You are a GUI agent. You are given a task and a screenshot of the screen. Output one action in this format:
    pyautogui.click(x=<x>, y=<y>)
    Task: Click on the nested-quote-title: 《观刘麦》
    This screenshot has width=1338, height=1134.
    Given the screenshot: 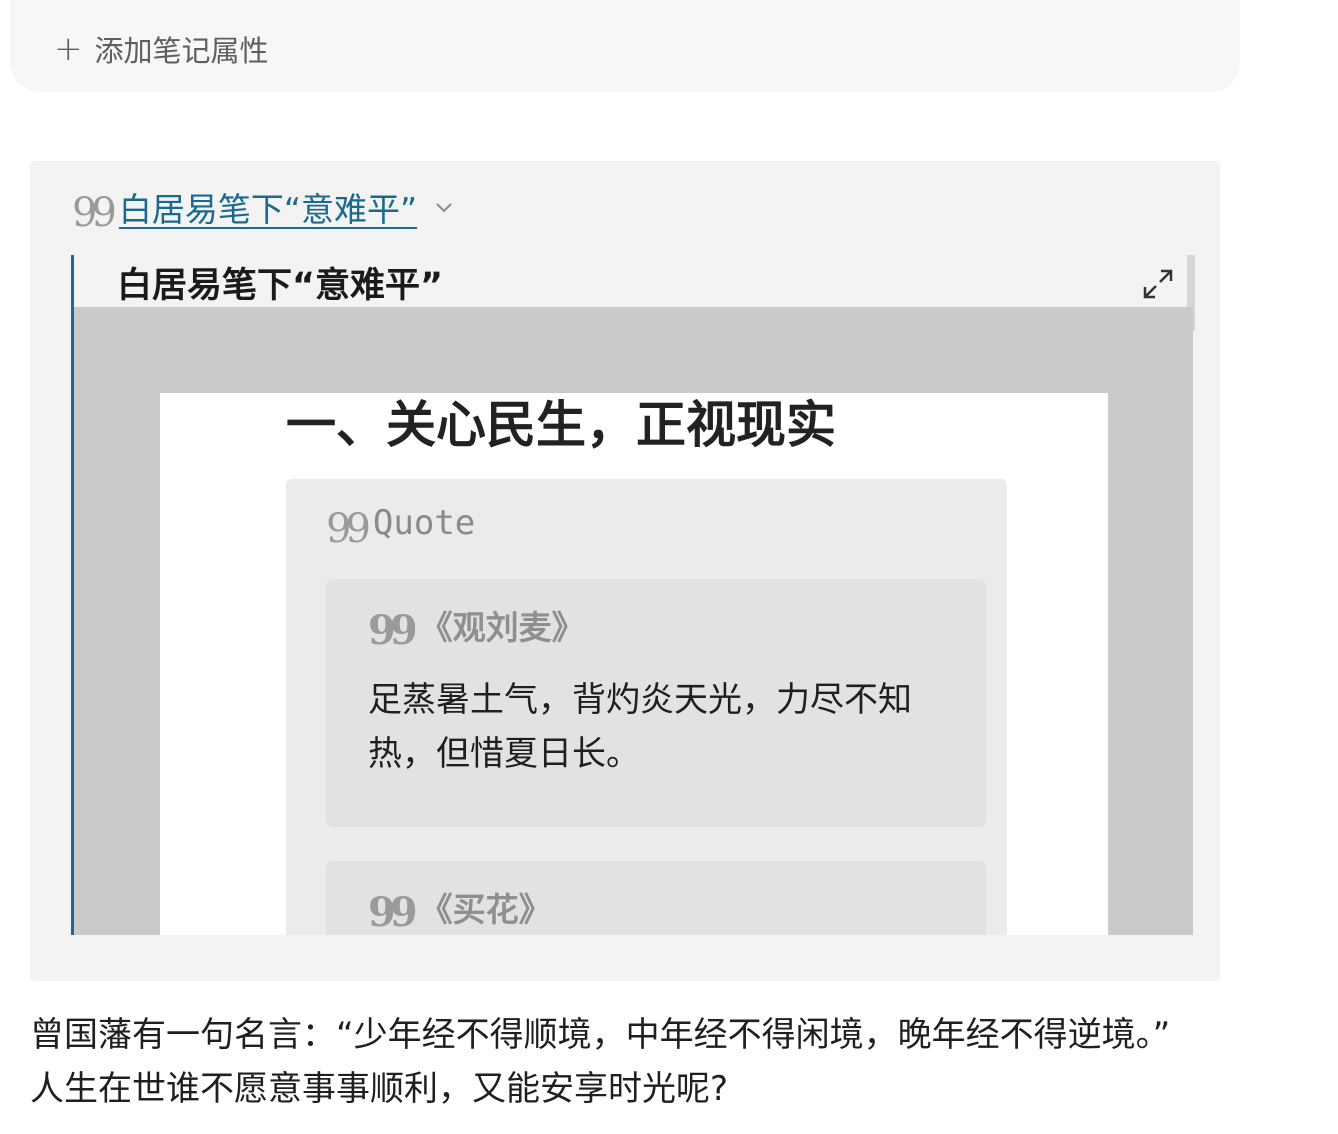 What is the action you would take?
    pyautogui.click(x=502, y=627)
    